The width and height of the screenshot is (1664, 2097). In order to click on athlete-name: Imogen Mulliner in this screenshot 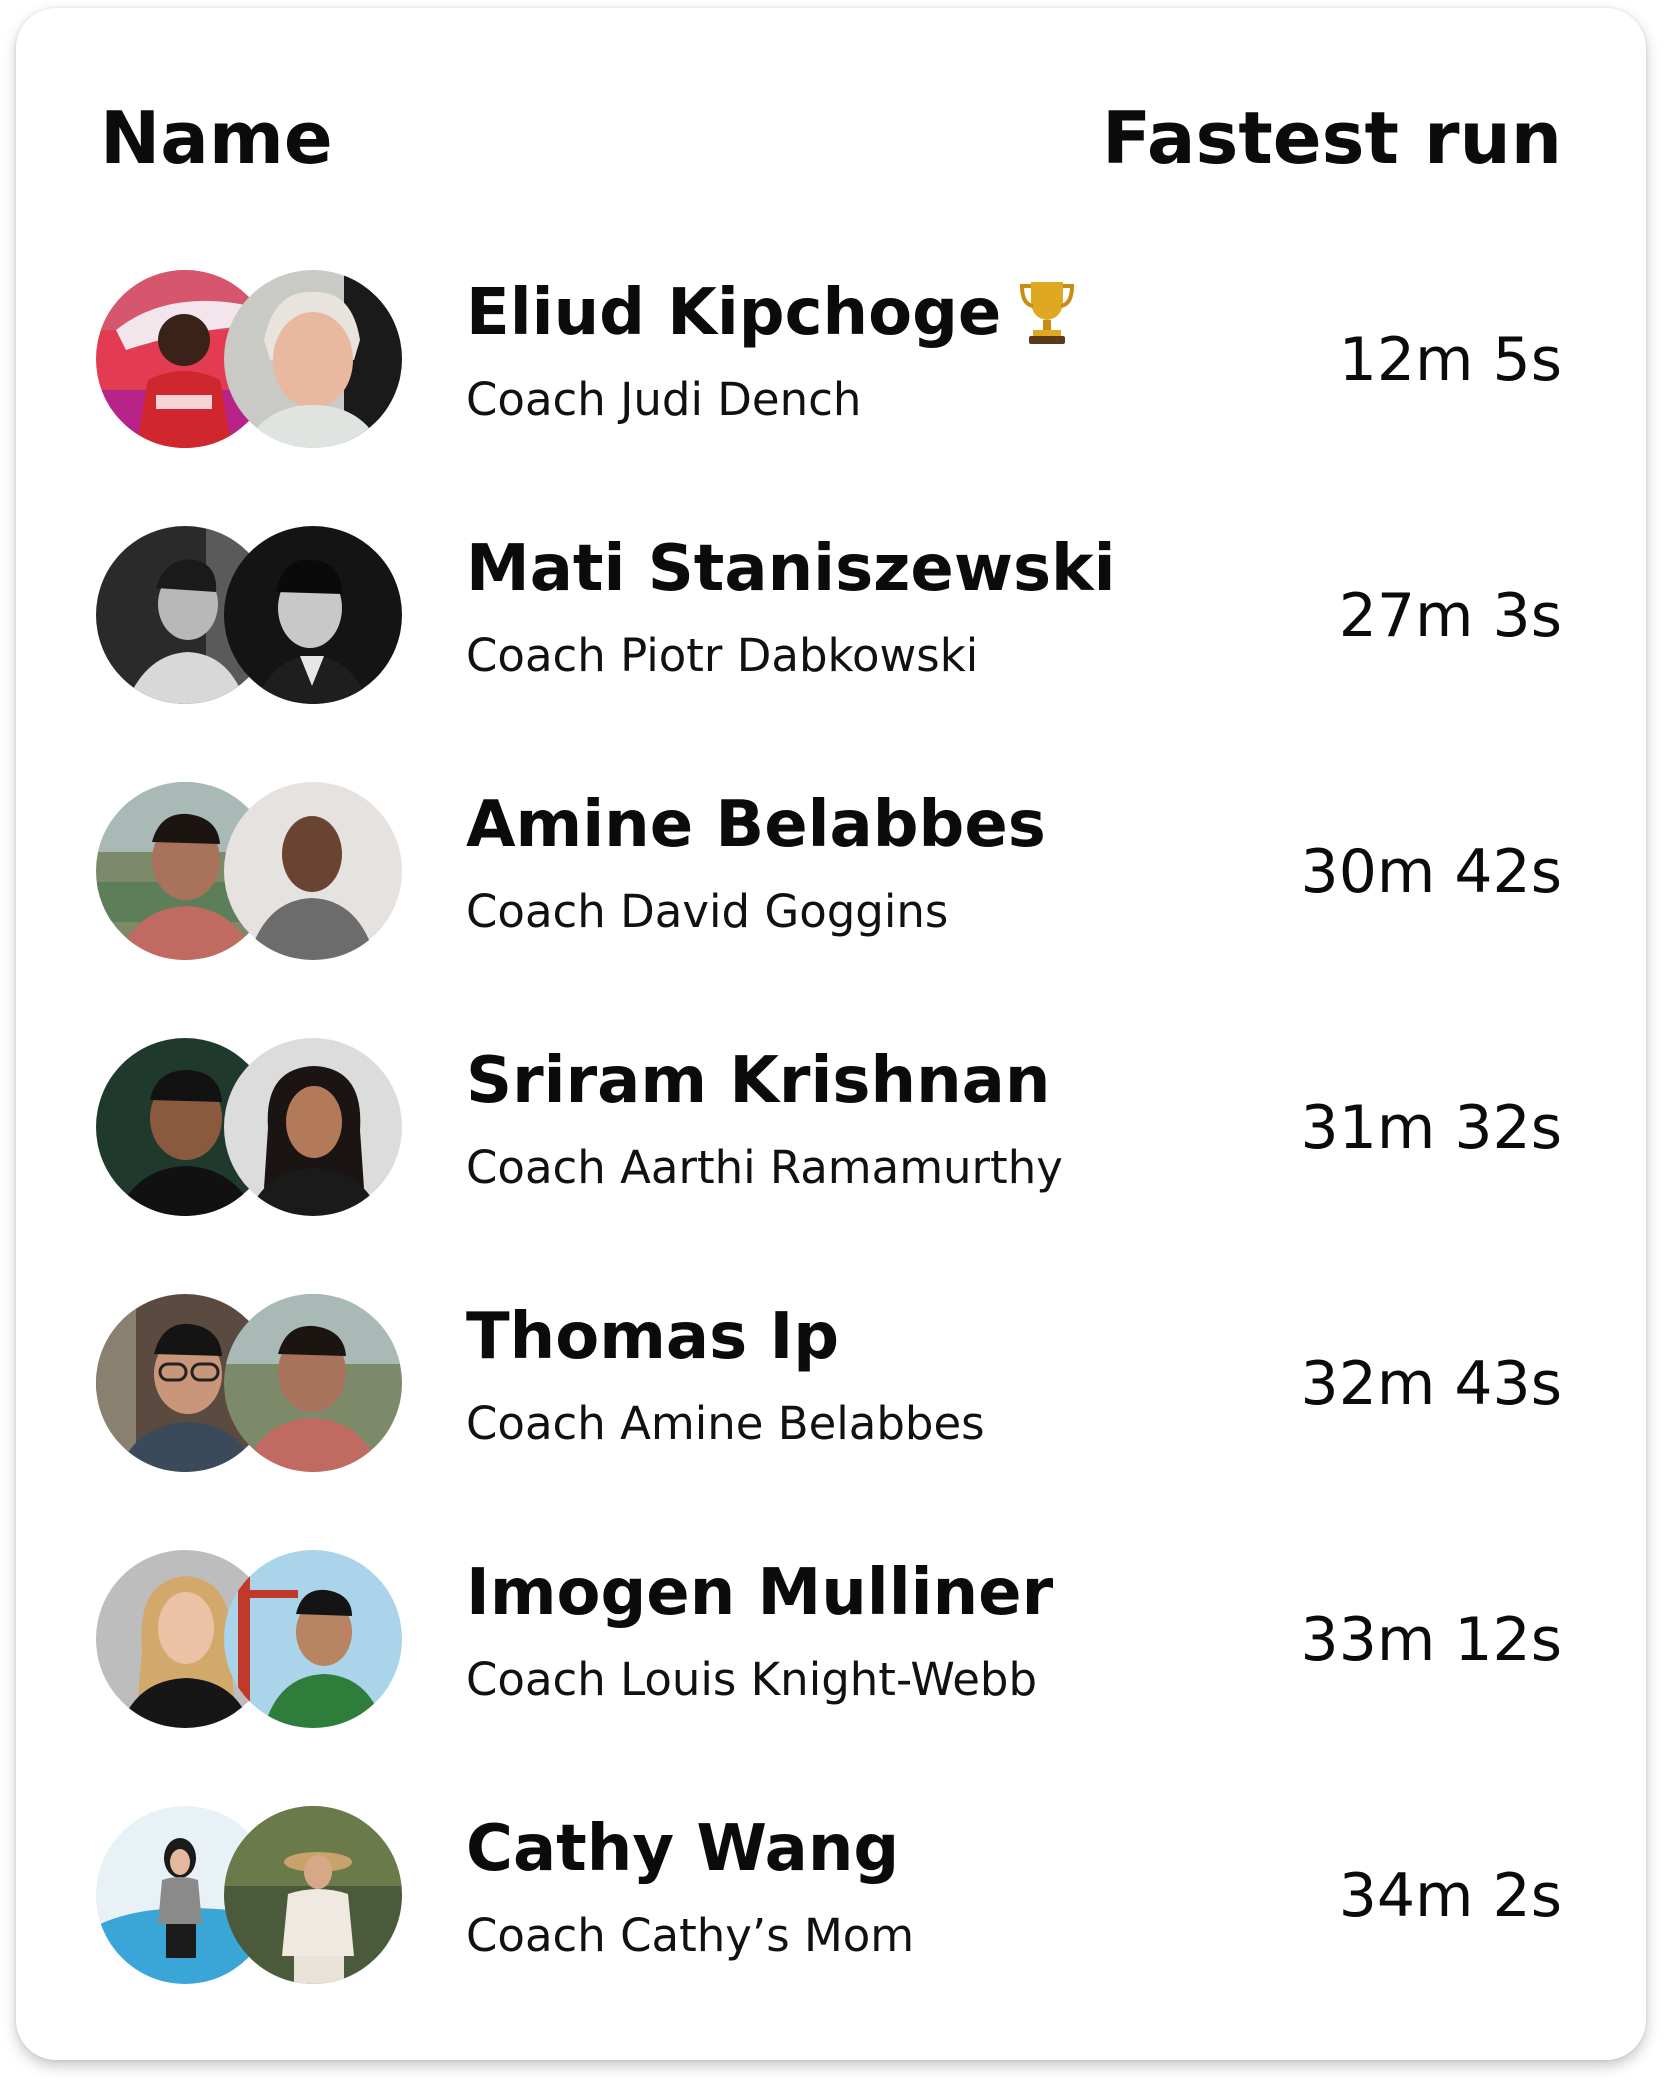, I will do `click(760, 1593)`.